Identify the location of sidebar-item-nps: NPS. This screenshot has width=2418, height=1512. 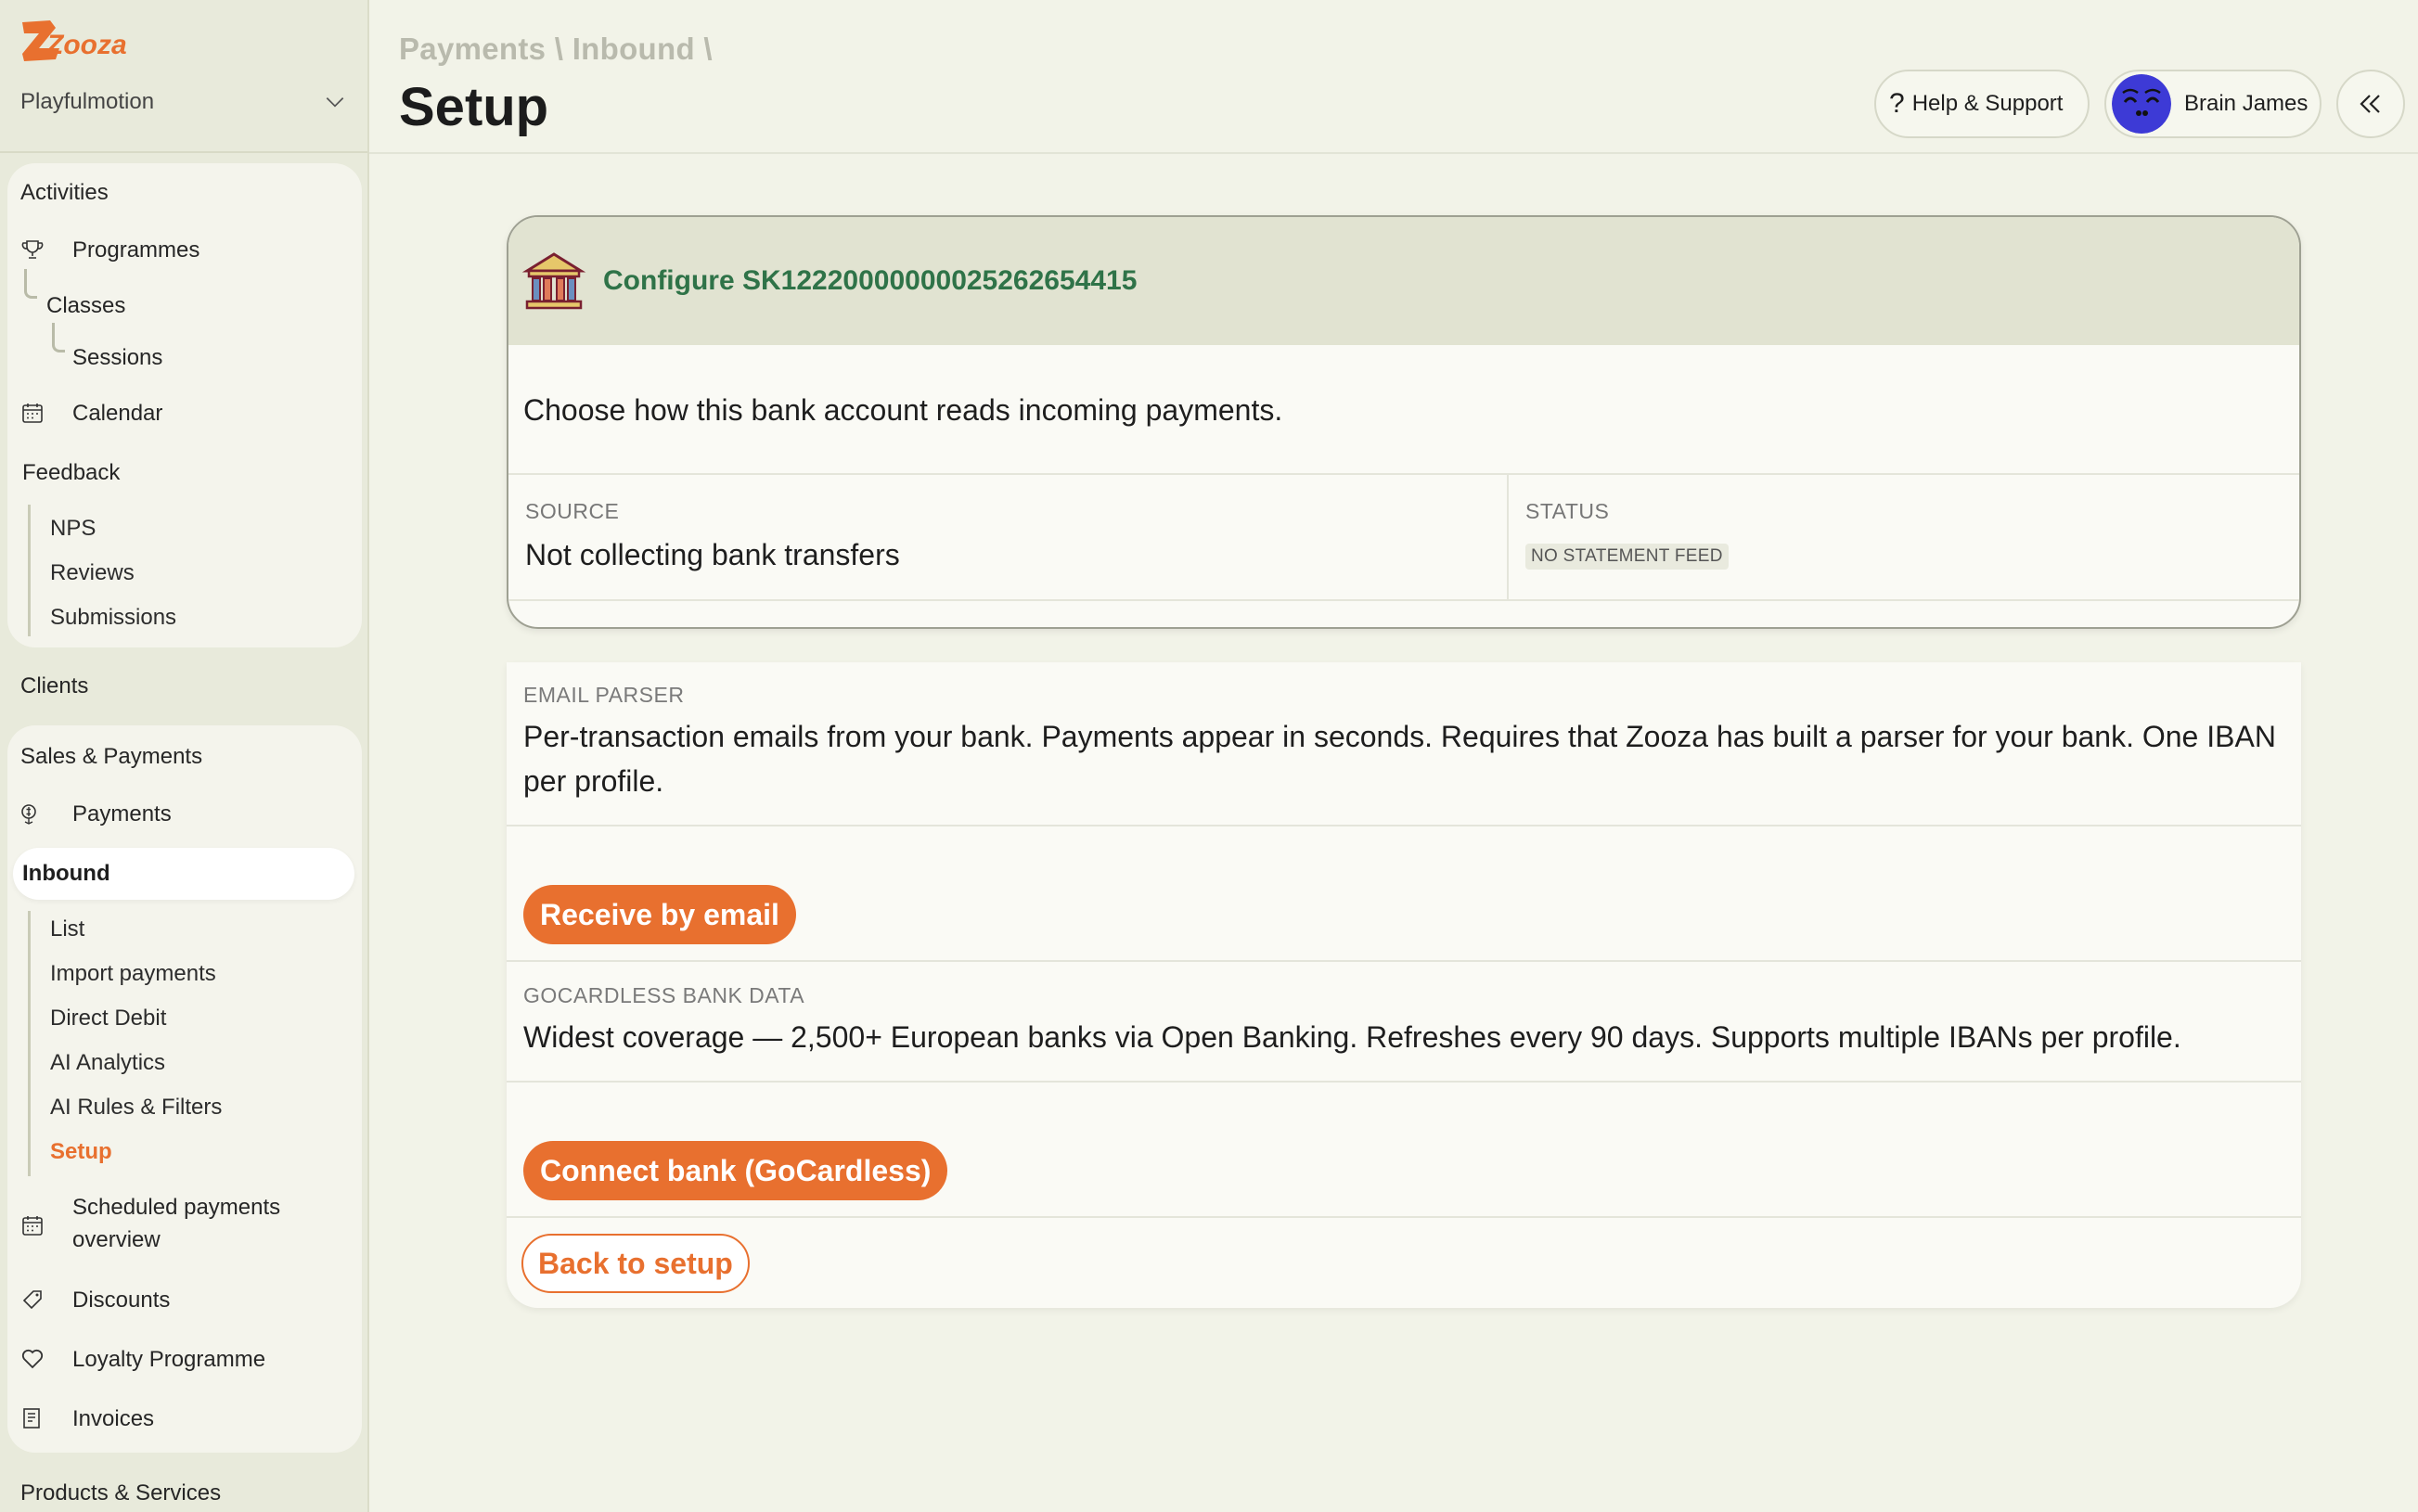
(73, 529).